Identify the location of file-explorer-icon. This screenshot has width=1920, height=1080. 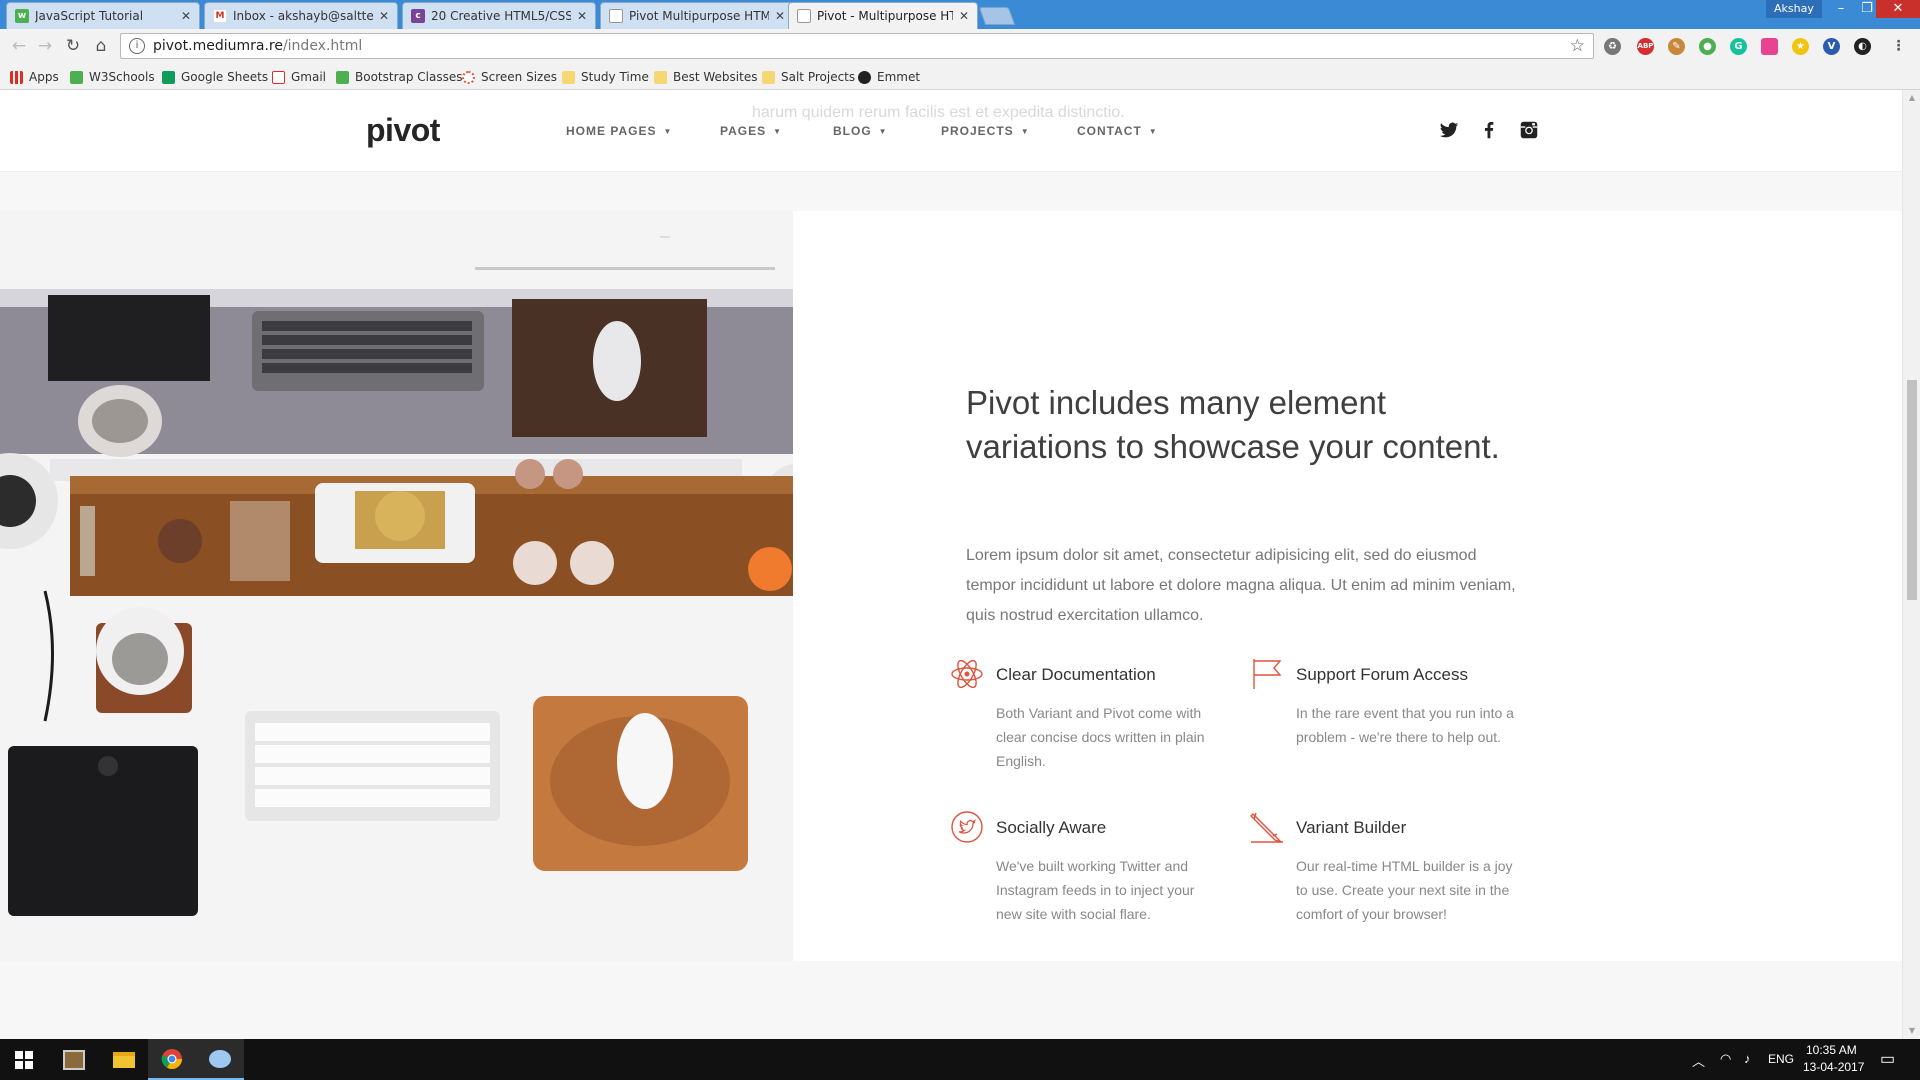
(124, 1059).